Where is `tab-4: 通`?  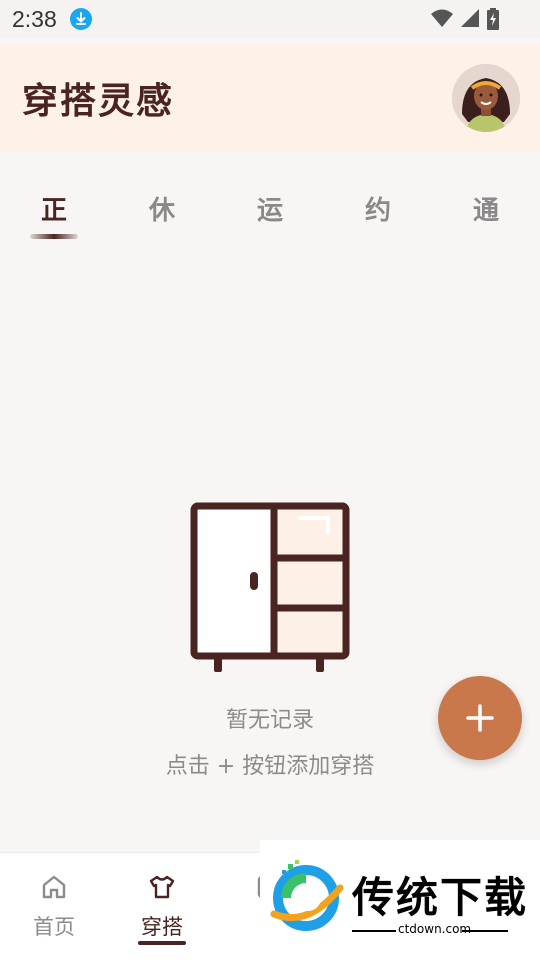 tab-4: 通 is located at coordinates (486, 208).